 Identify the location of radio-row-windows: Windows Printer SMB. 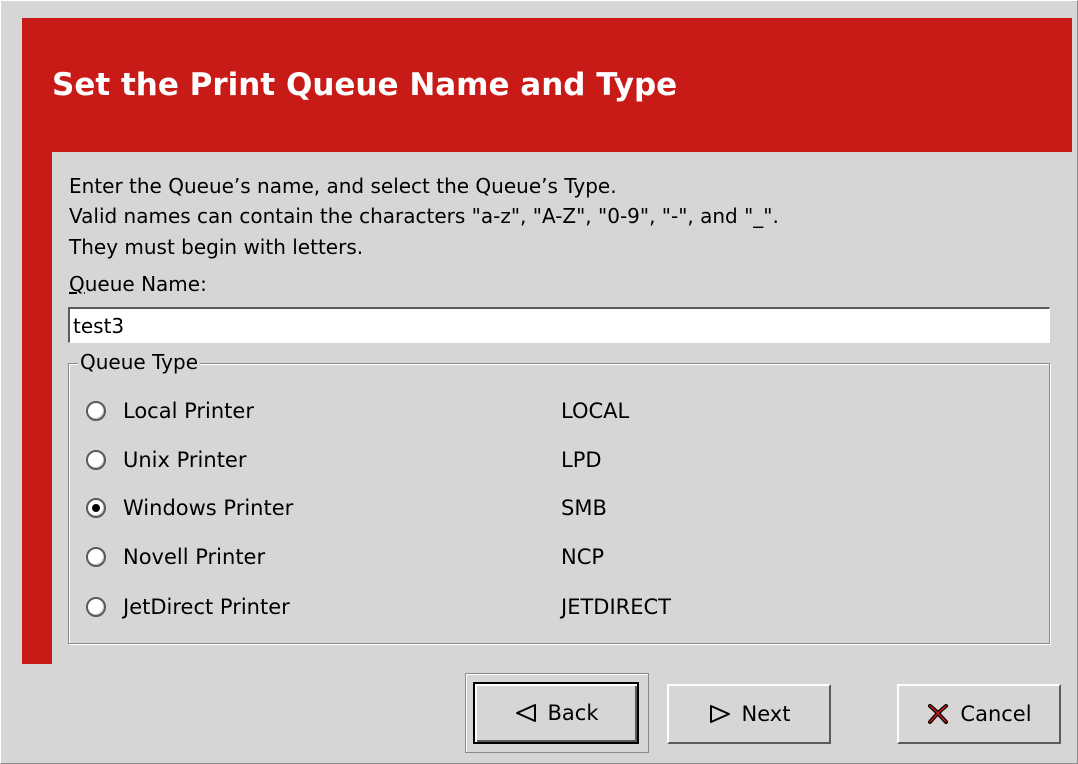
(536, 510).